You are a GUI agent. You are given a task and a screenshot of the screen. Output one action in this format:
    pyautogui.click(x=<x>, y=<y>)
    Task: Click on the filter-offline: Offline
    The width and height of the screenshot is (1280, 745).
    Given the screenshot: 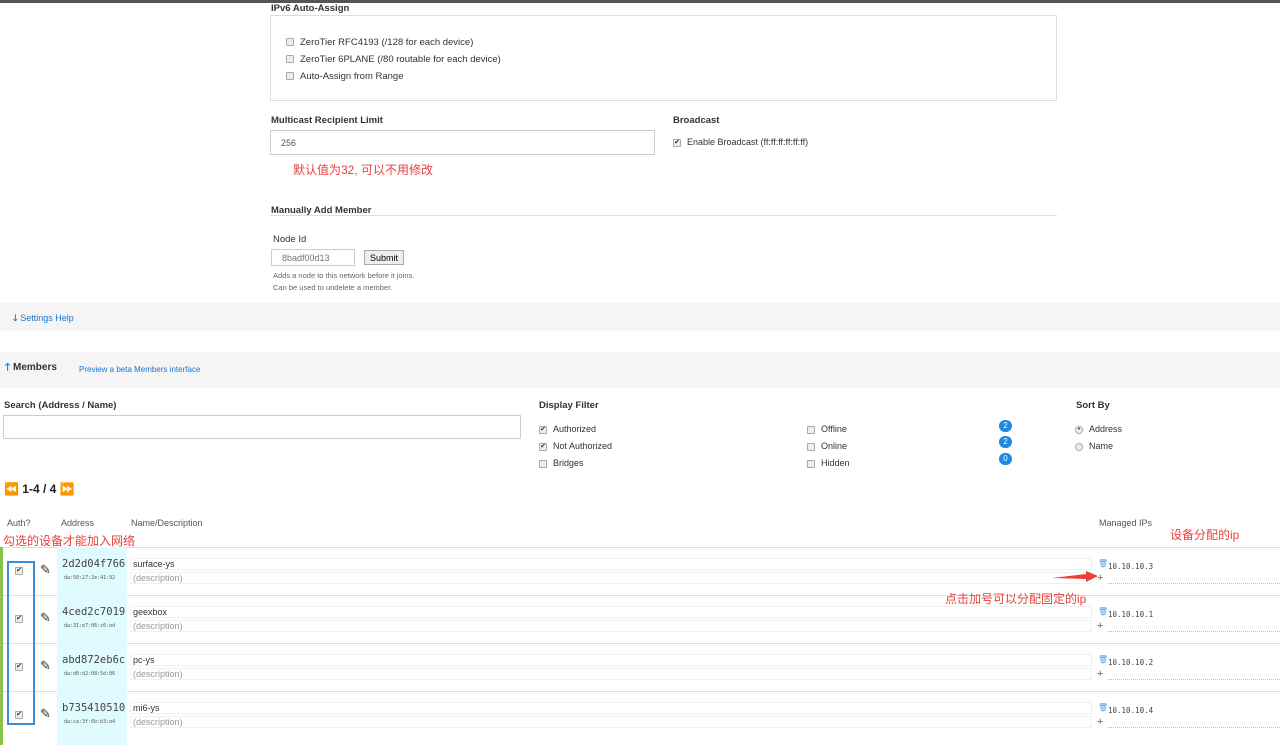 What is the action you would take?
    pyautogui.click(x=828, y=429)
    